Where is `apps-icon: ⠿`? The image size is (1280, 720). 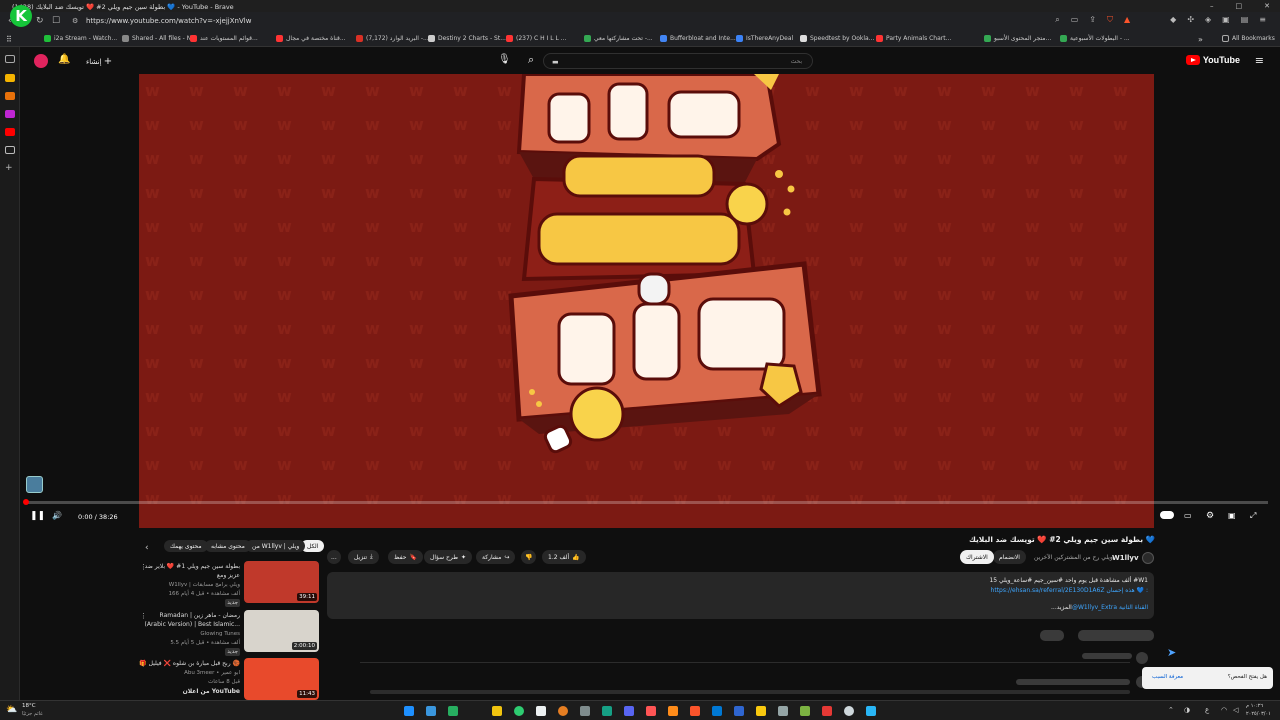
apps-icon: ⠿ is located at coordinates (9, 39).